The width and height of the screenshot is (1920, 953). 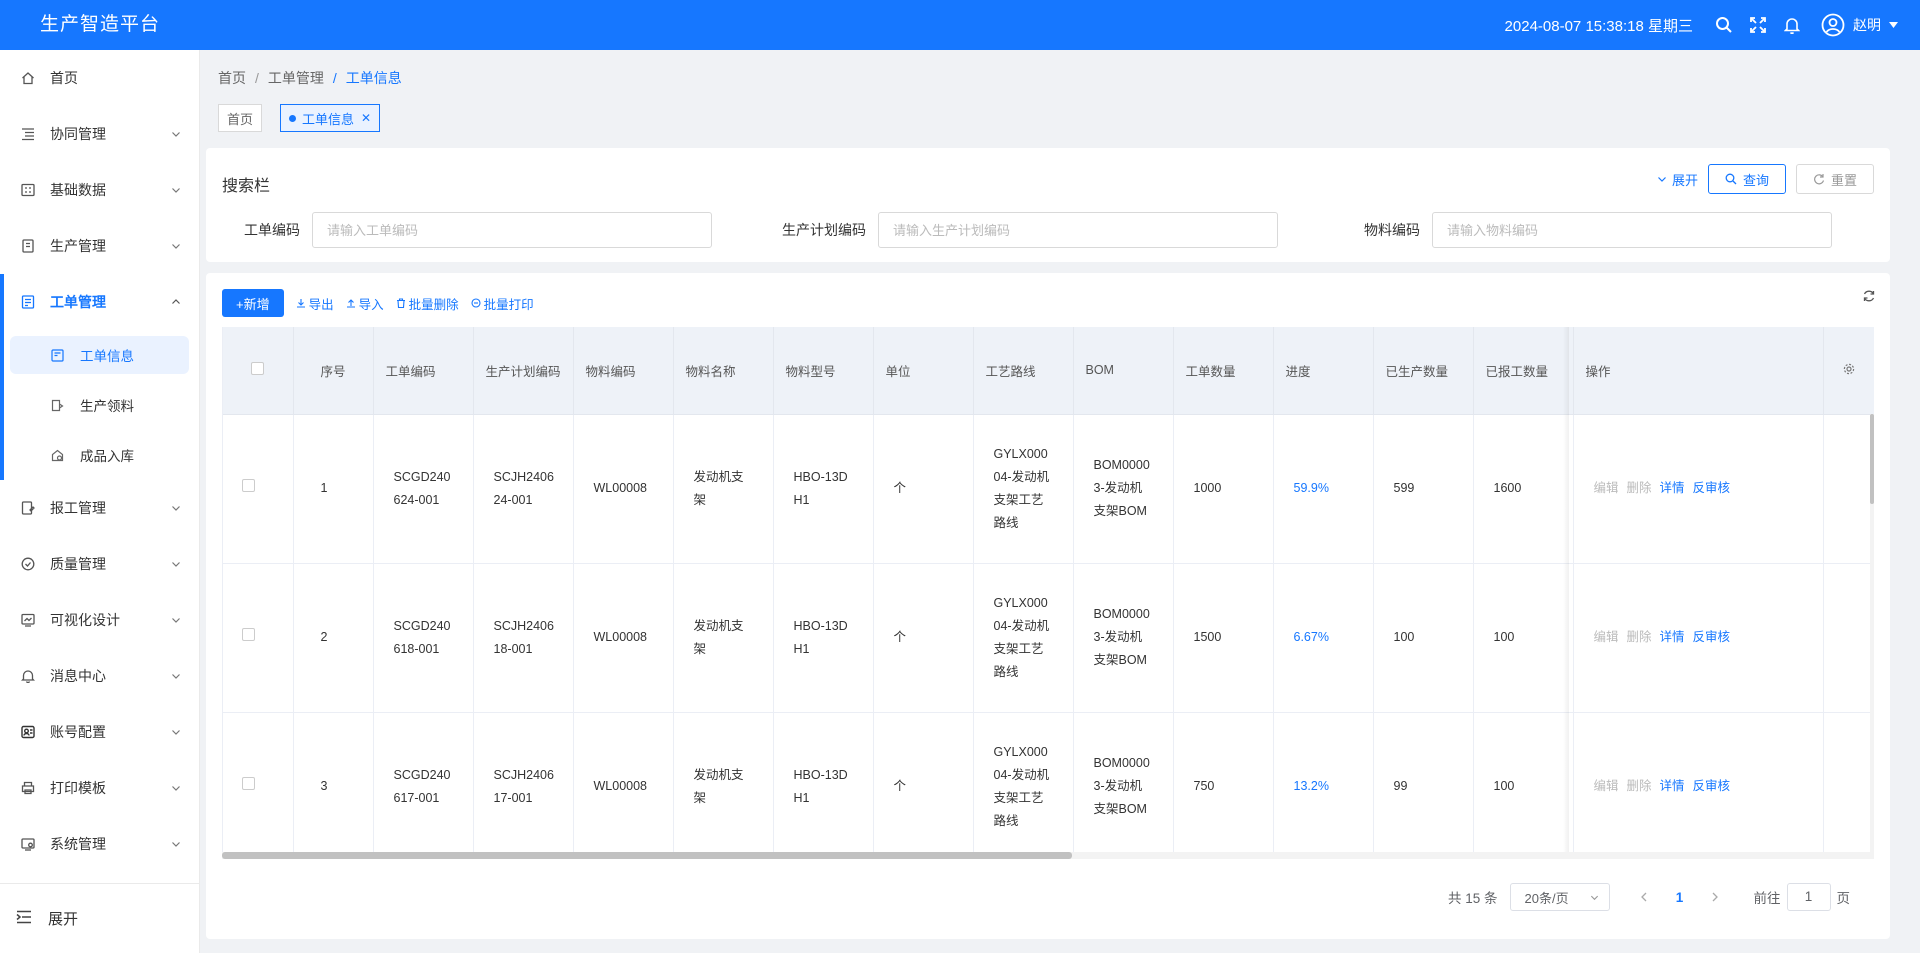 I want to click on next-page-button, so click(x=1715, y=897).